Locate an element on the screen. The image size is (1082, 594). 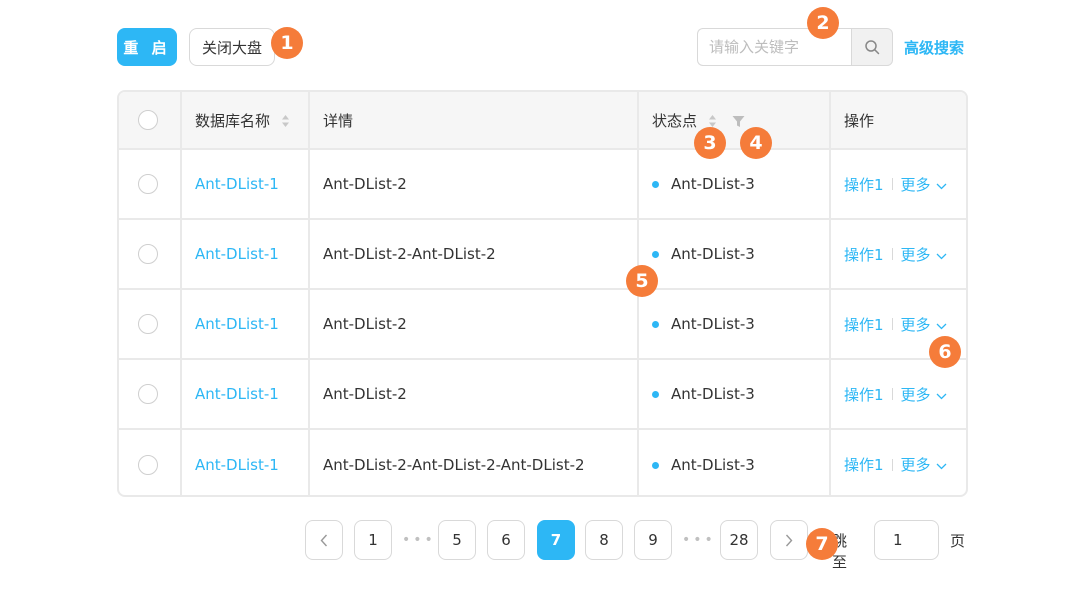
search-box is located at coordinates (795, 47).